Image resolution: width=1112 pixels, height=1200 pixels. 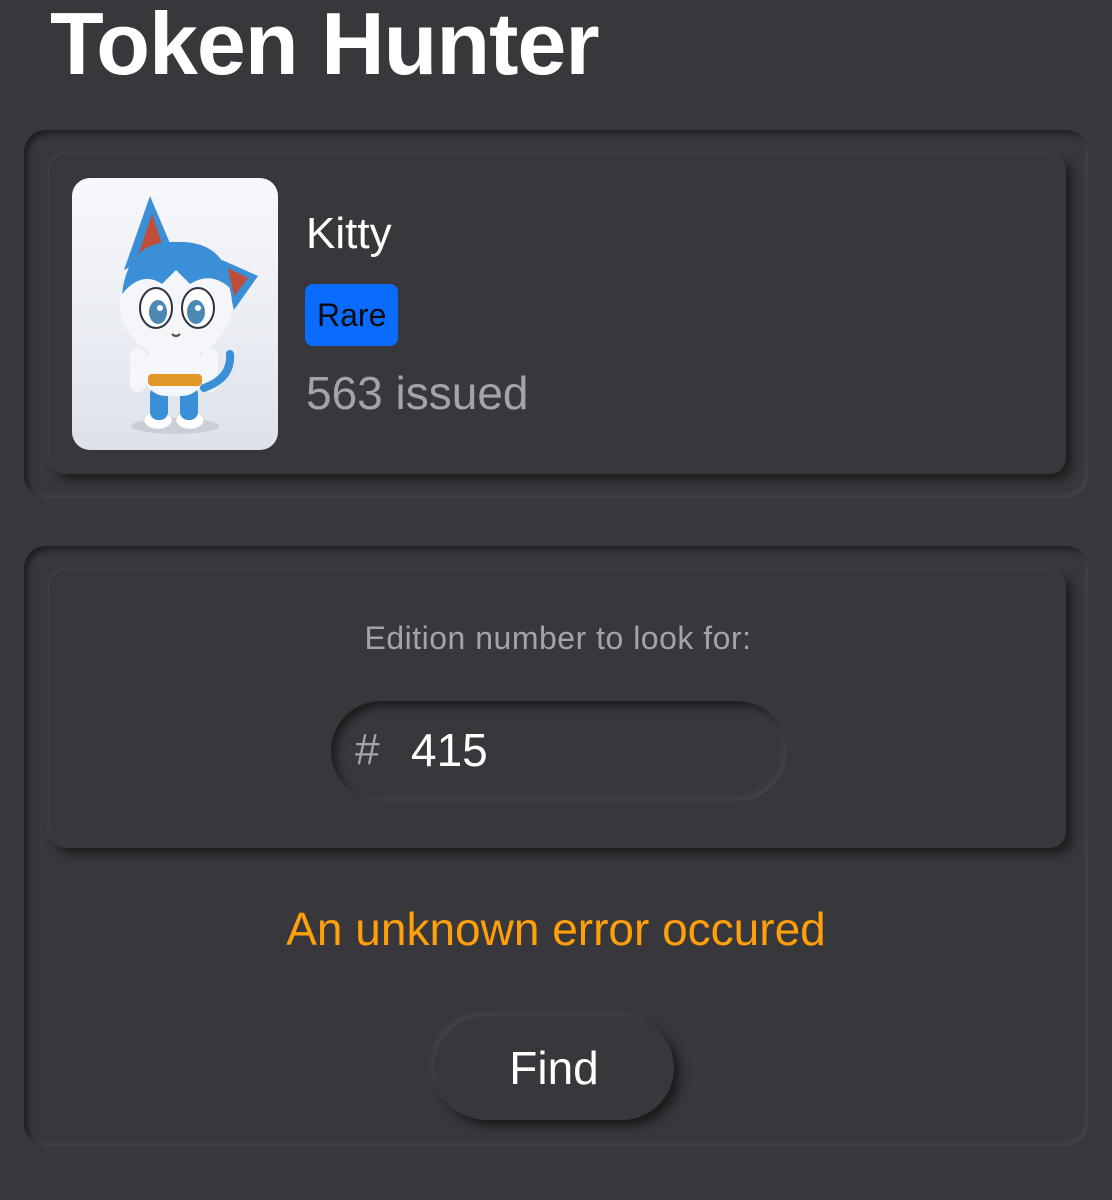 What do you see at coordinates (559, 751) in the screenshot?
I see `edition-number-input: # 415` at bounding box center [559, 751].